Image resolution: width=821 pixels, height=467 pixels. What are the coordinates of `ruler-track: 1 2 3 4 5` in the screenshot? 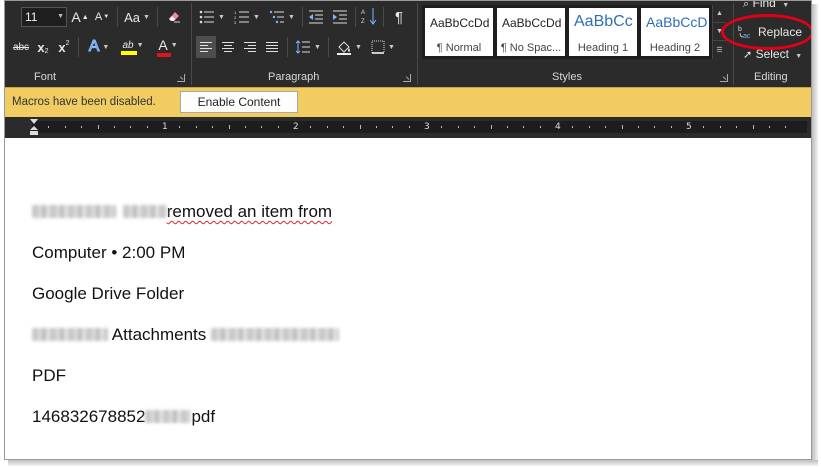 It's located at (419, 127).